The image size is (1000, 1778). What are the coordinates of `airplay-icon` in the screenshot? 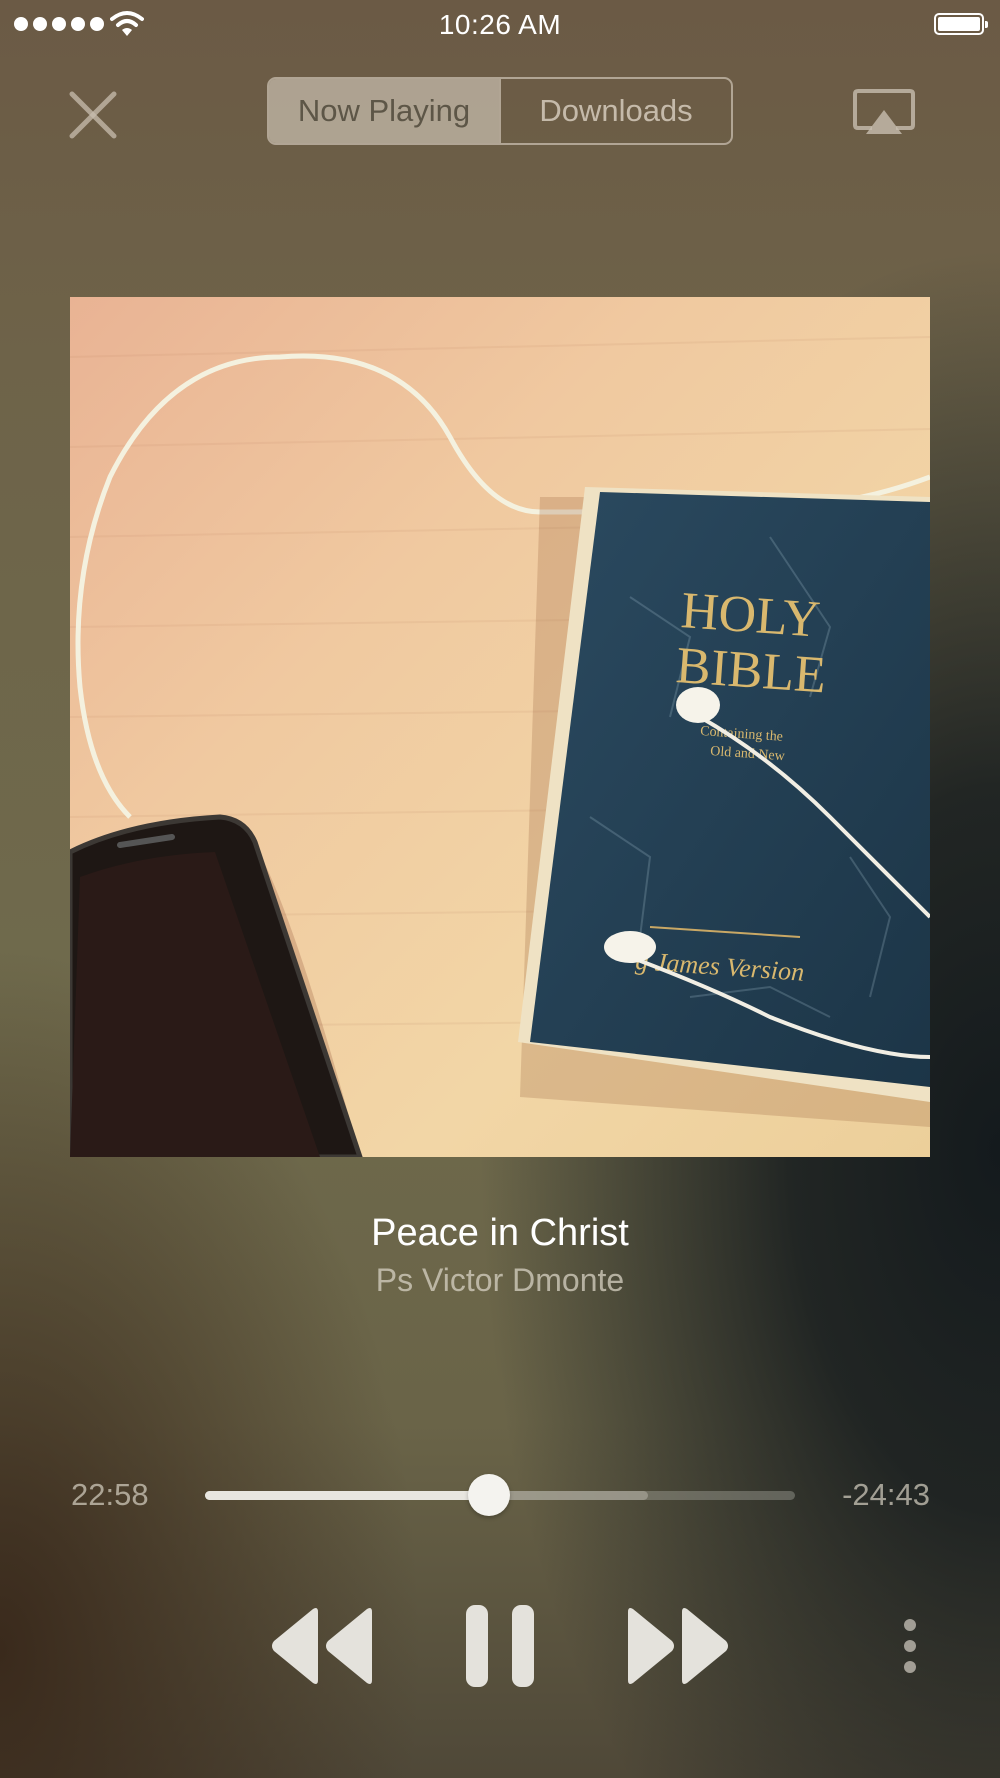 It's located at (884, 112).